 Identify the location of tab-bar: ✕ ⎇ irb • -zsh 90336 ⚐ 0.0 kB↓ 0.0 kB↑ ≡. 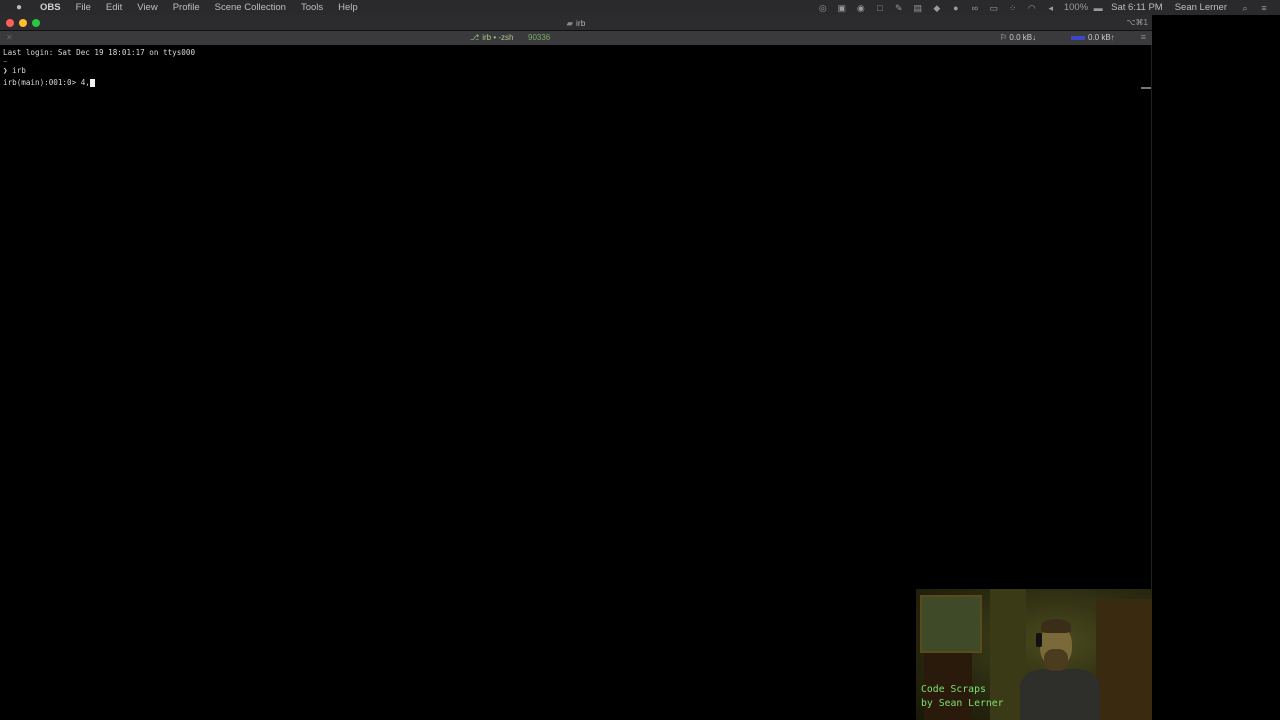
(576, 38).